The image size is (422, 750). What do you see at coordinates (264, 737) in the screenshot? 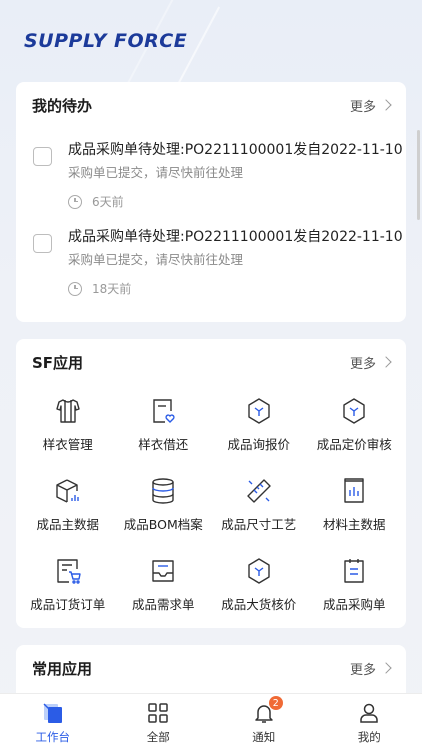
I see `tab-label: 通知` at bounding box center [264, 737].